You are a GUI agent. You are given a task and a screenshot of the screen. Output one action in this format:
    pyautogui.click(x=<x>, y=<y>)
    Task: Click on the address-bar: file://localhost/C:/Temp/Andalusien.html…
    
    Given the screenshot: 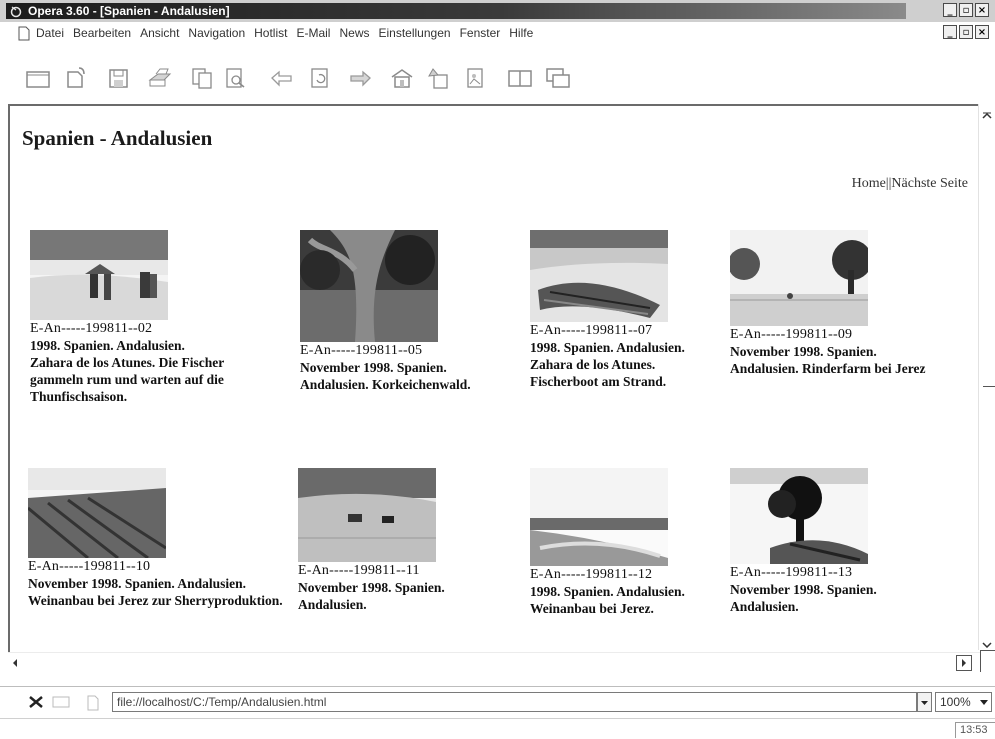 What is the action you would take?
    pyautogui.click(x=497, y=701)
    